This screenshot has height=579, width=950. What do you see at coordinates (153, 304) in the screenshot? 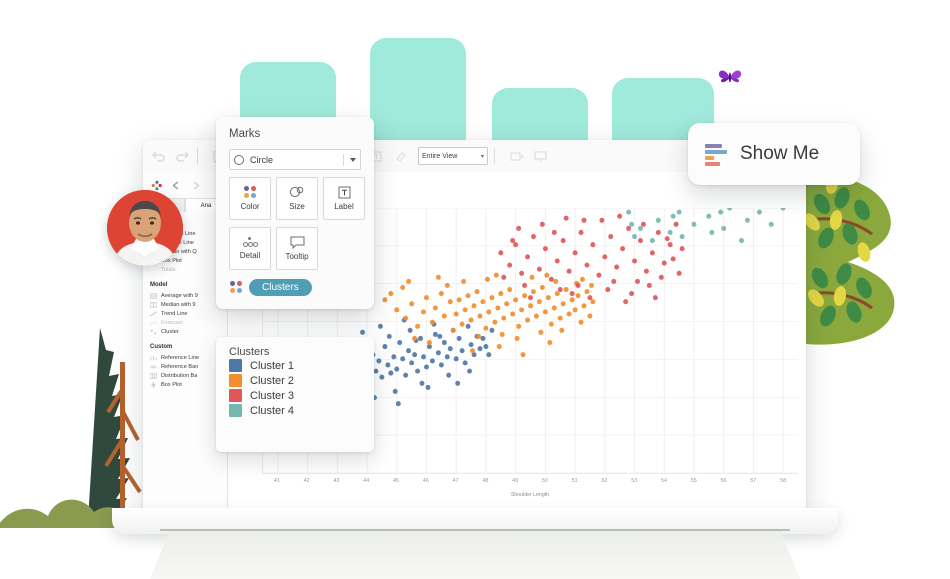
I see `median-ci-icon` at bounding box center [153, 304].